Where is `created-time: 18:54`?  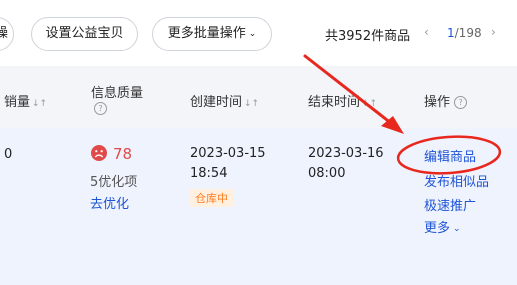
created-time: 18:54 is located at coordinates (209, 173).